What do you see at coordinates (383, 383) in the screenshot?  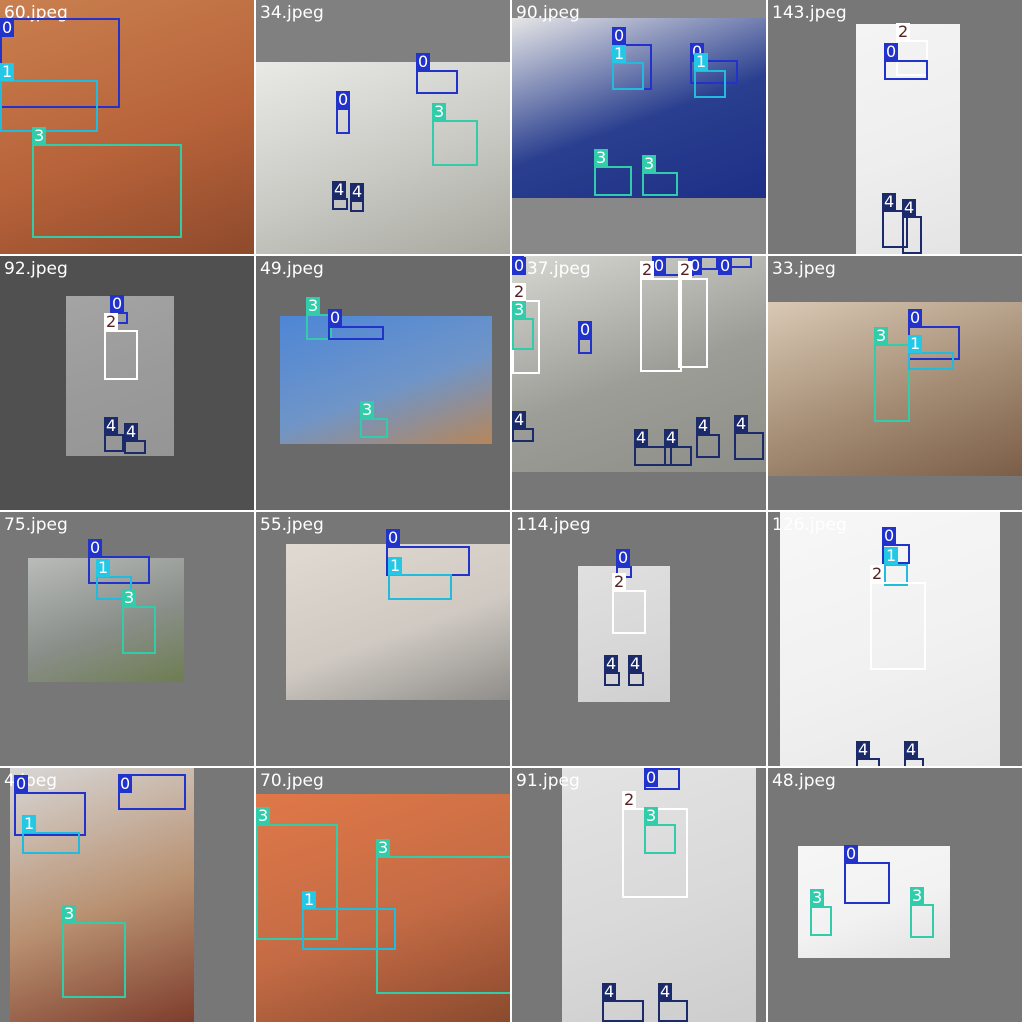 I see `tile: 49.jpeg 3 0 3` at bounding box center [383, 383].